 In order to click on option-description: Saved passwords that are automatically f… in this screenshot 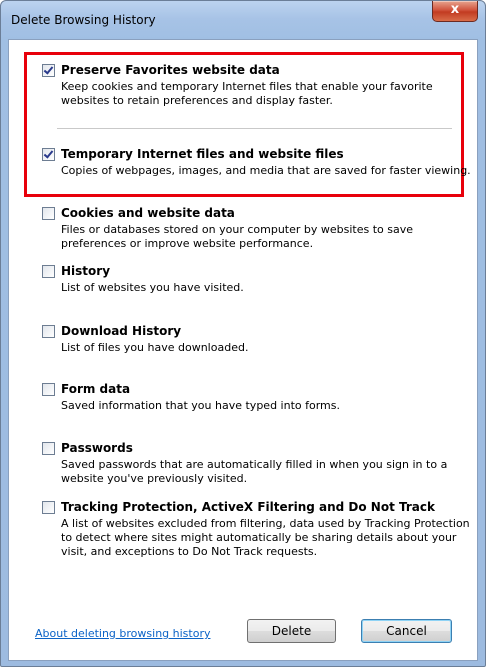, I will do `click(254, 471)`.